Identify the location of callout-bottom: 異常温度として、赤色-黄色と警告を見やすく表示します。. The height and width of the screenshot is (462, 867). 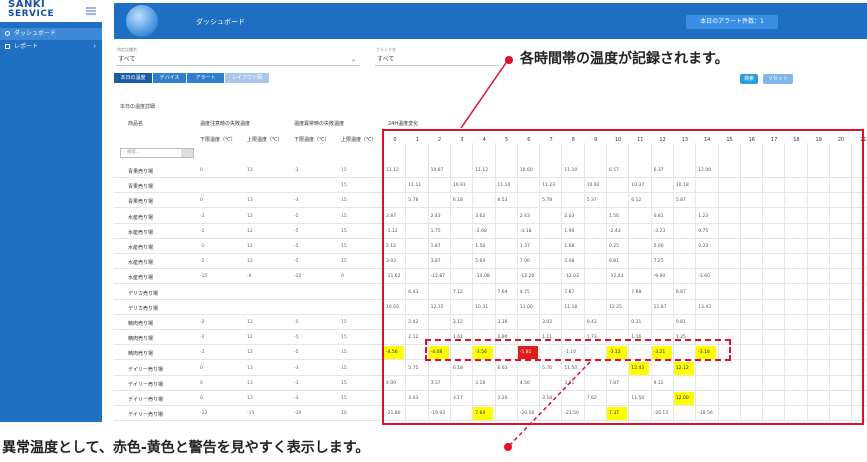
(186, 448).